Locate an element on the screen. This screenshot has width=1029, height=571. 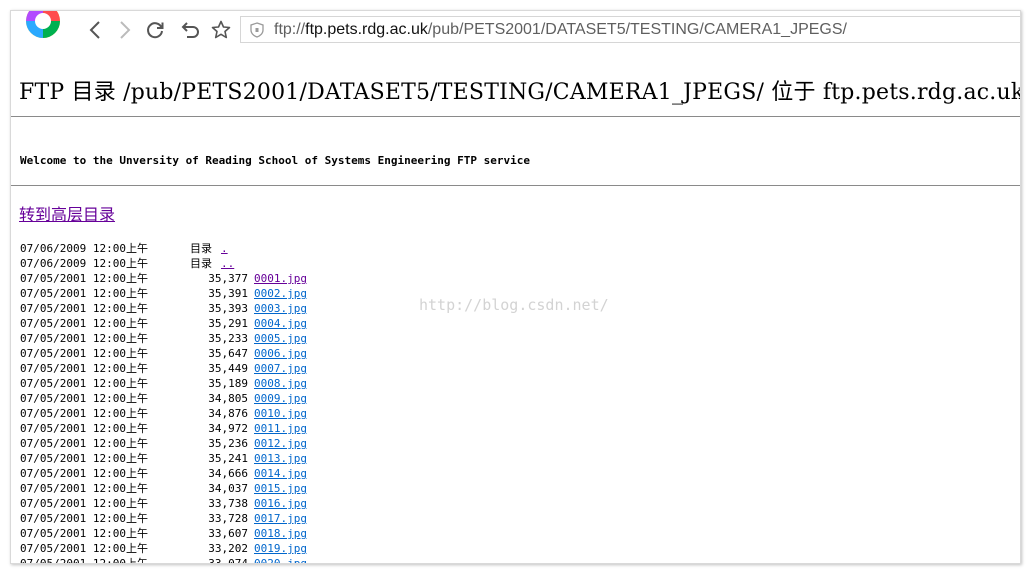
file-link: 0001.jpg is located at coordinates (280, 278).